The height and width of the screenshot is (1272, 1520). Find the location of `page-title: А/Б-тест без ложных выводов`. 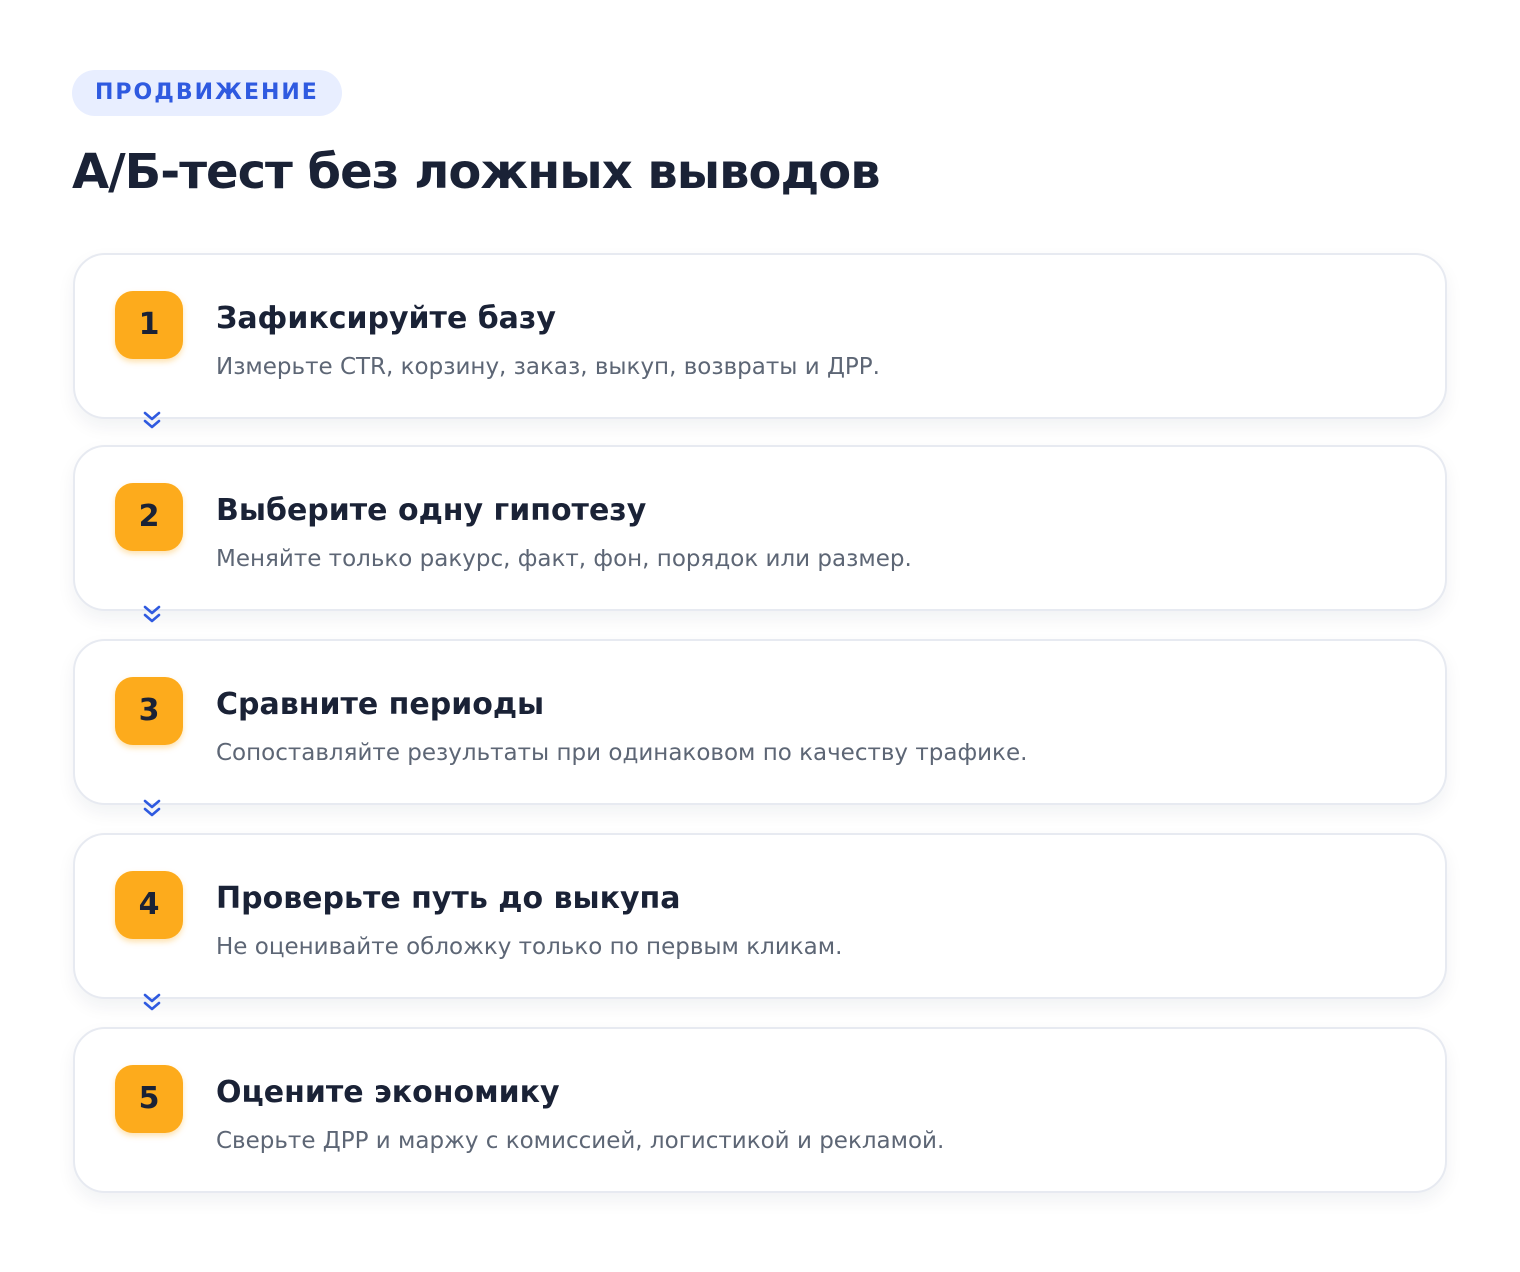

page-title: А/Б-тест без ложных выводов is located at coordinates (476, 172).